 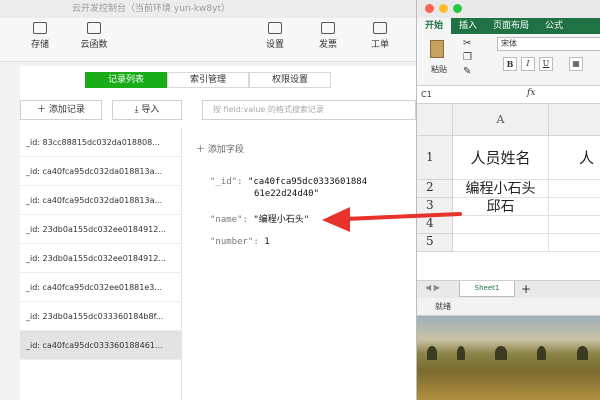 I want to click on field-key: "_id":, so click(x=226, y=182).